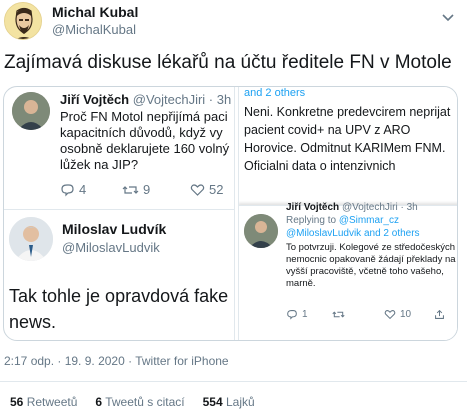 The image size is (467, 413). What do you see at coordinates (275, 93) in the screenshot?
I see `replying-others: and 2 others` at bounding box center [275, 93].